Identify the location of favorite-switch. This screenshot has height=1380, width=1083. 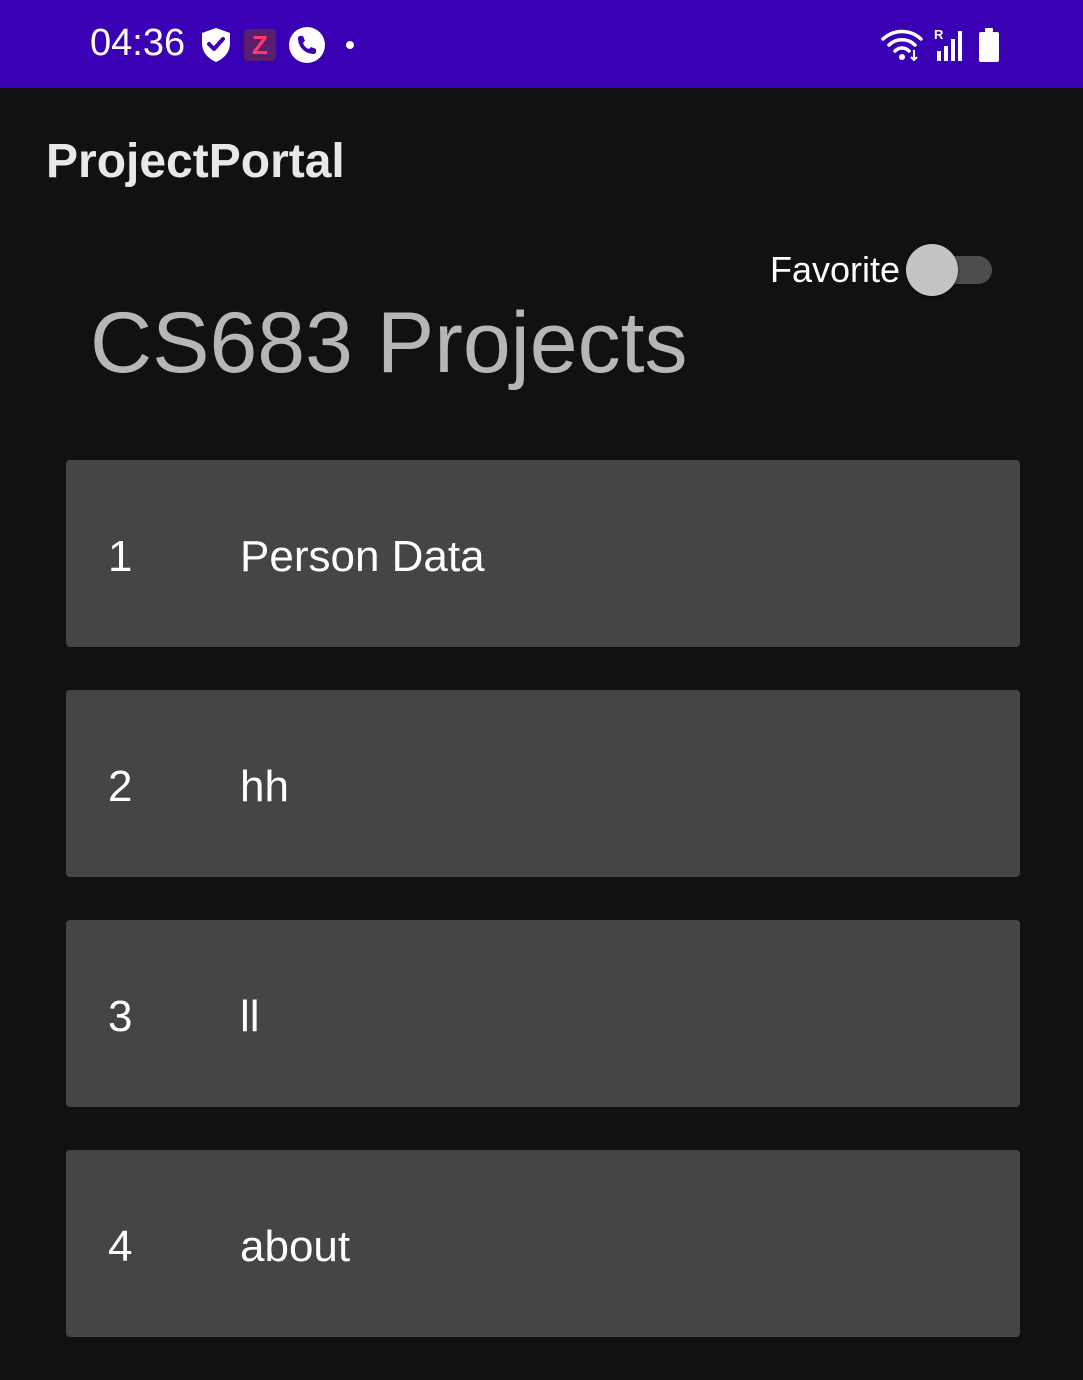
(949, 270).